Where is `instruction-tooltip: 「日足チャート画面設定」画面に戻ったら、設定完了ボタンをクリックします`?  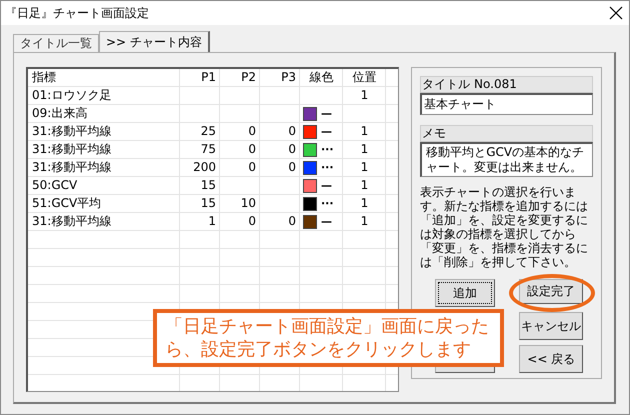 instruction-tooltip: 「日足チャート画面設定」画面に戻ったら、設定完了ボタンをクリックします is located at coordinates (328, 338).